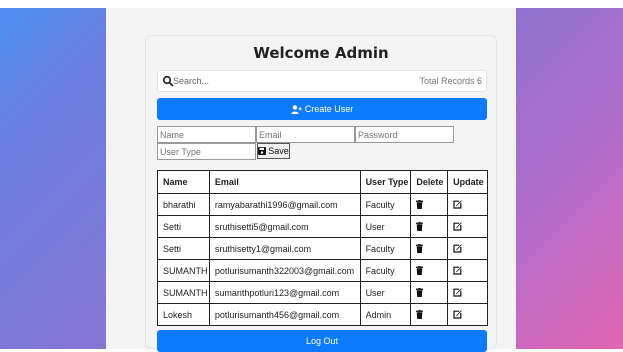  I want to click on create-user-button: Create User, so click(322, 109).